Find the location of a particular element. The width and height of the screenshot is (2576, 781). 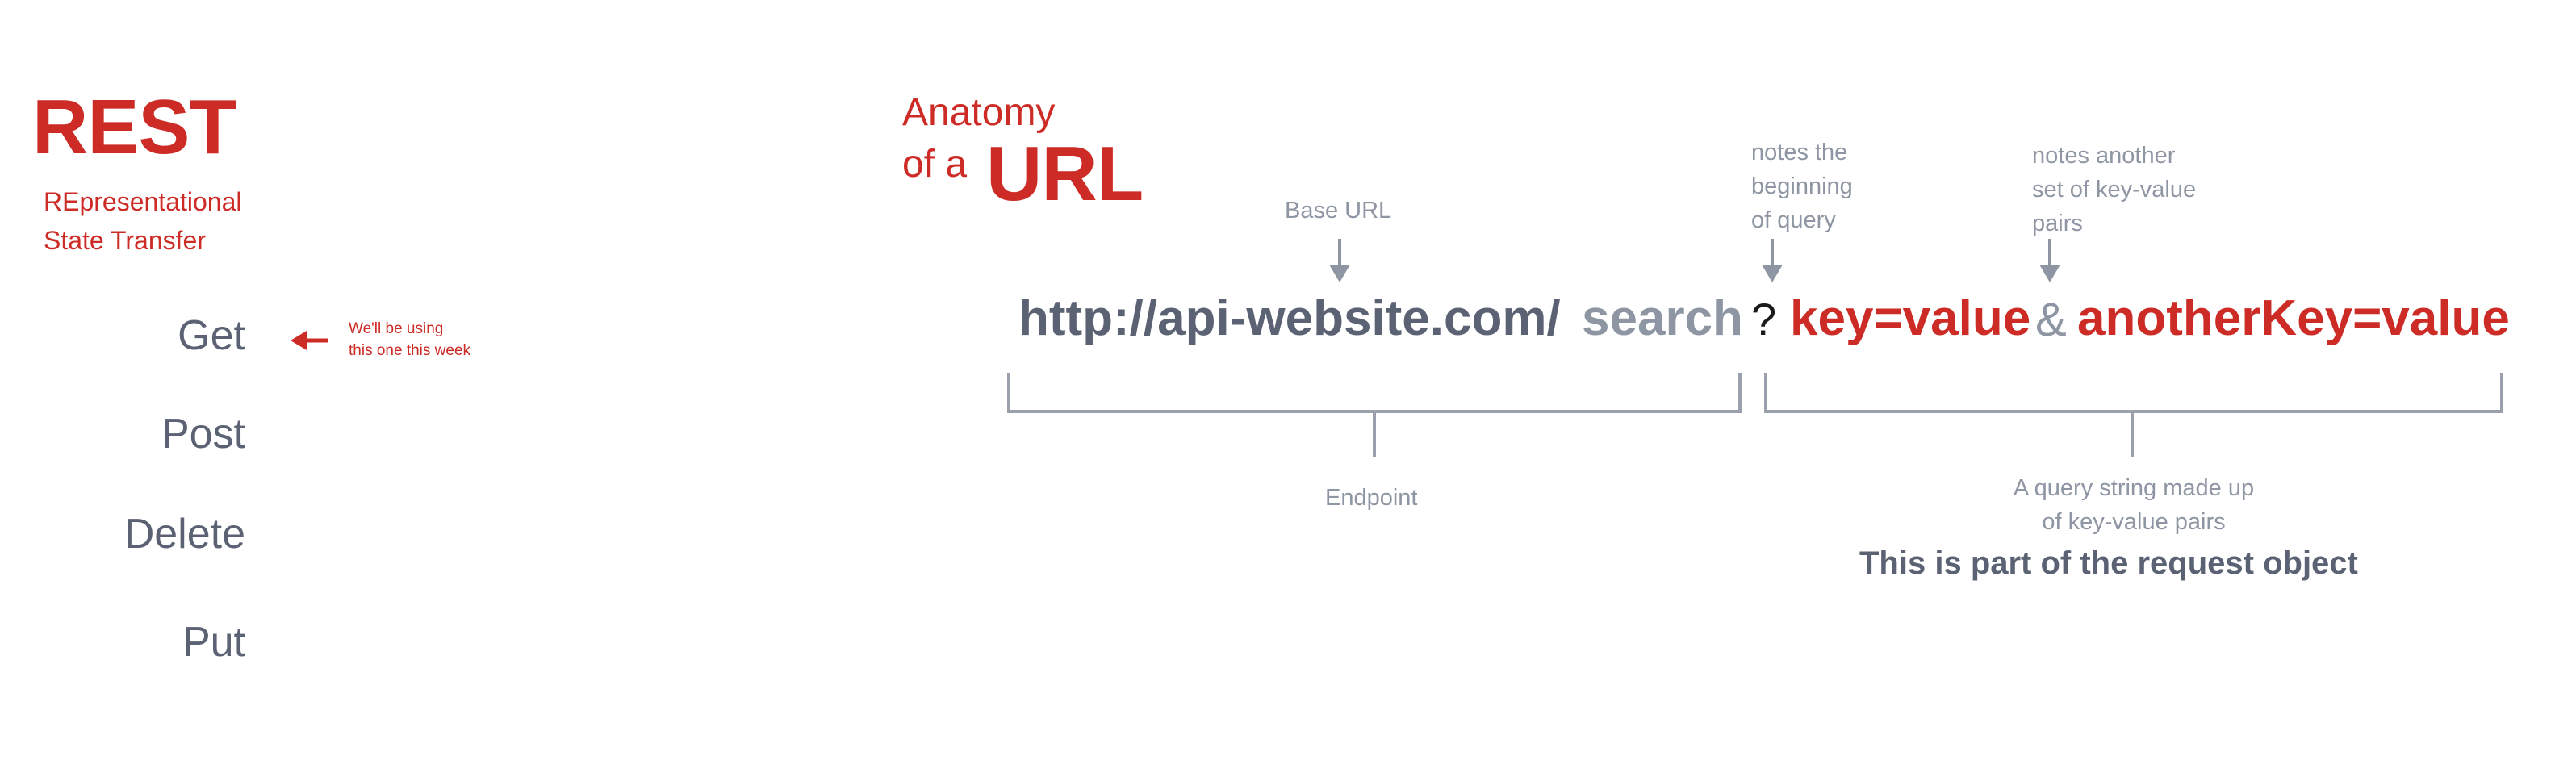

endpoint-bracket is located at coordinates (1374, 415).